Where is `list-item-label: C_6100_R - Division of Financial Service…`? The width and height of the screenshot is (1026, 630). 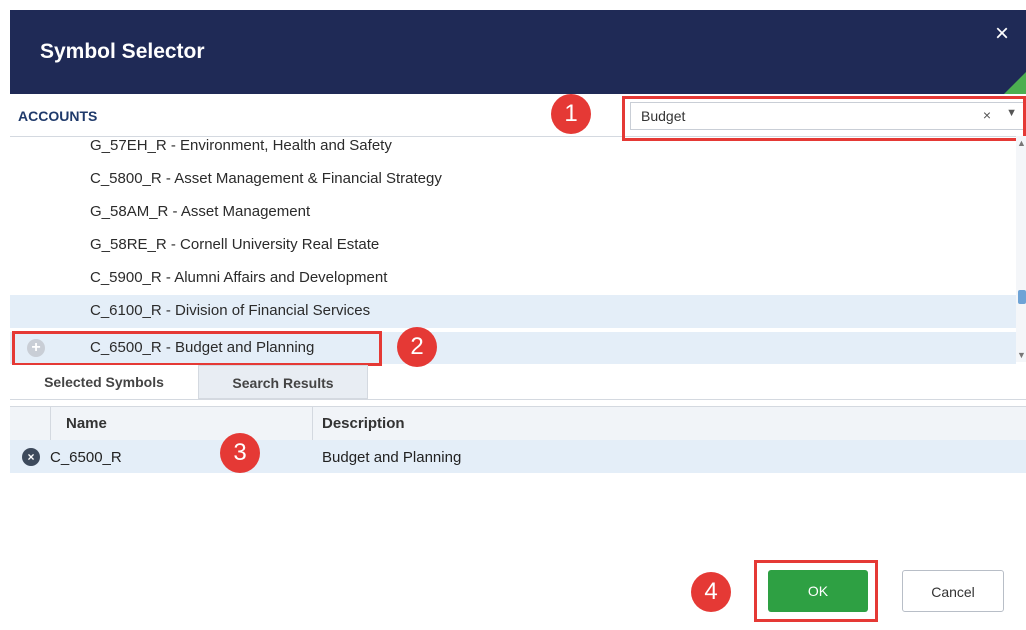
list-item-label: C_6100_R - Division of Financial Service… is located at coordinates (230, 310).